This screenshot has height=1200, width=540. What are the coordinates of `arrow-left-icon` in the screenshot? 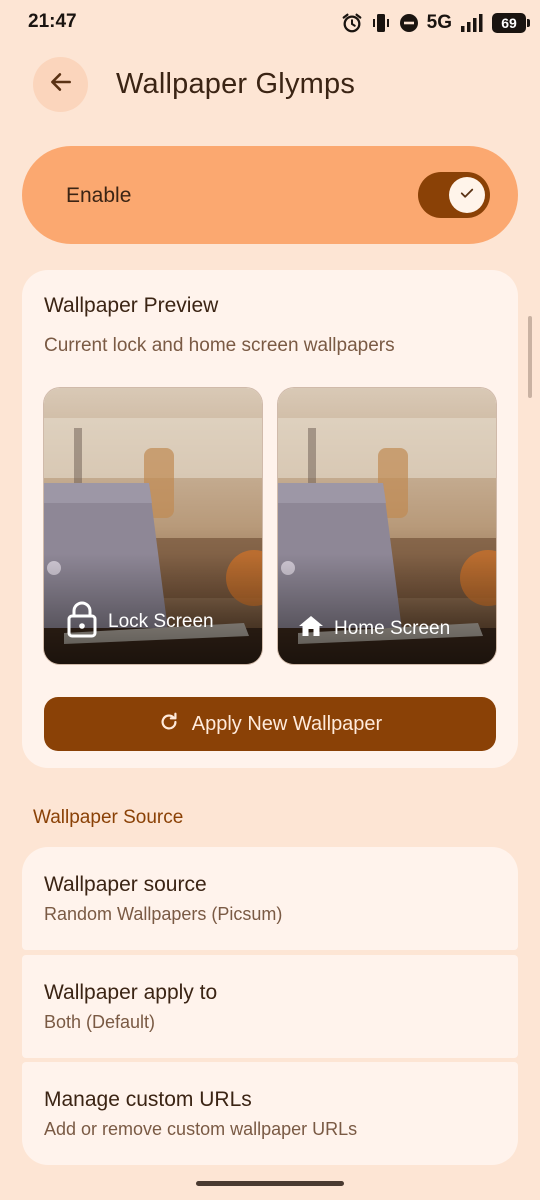 It's located at (61, 84).